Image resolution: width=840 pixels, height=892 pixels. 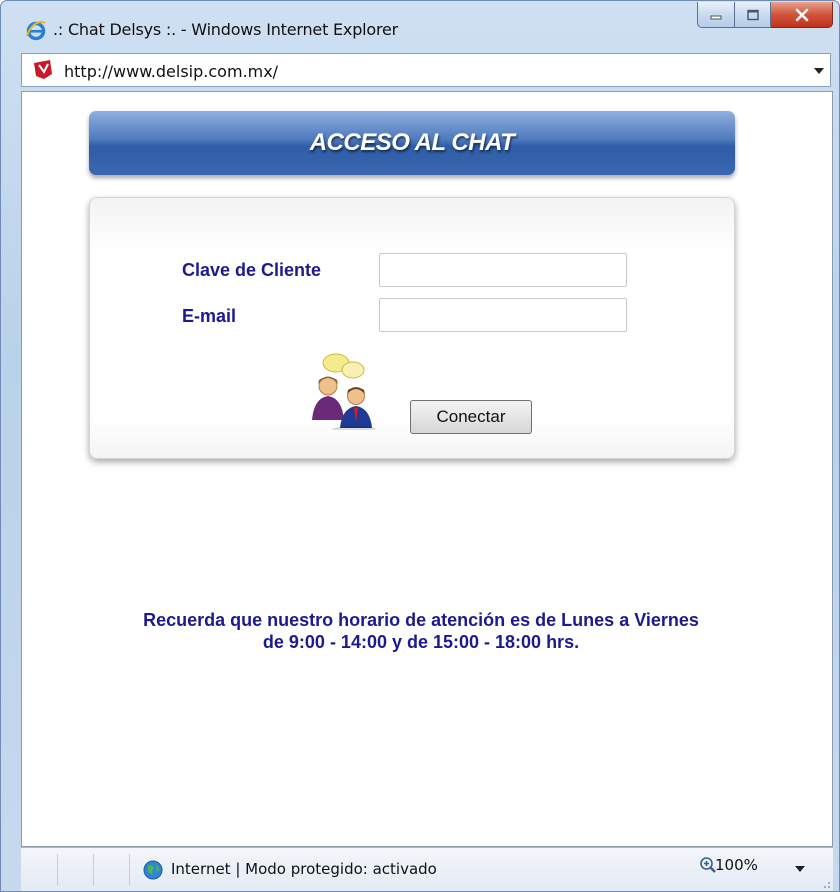 I want to click on resize-grip-icon, so click(x=825, y=883).